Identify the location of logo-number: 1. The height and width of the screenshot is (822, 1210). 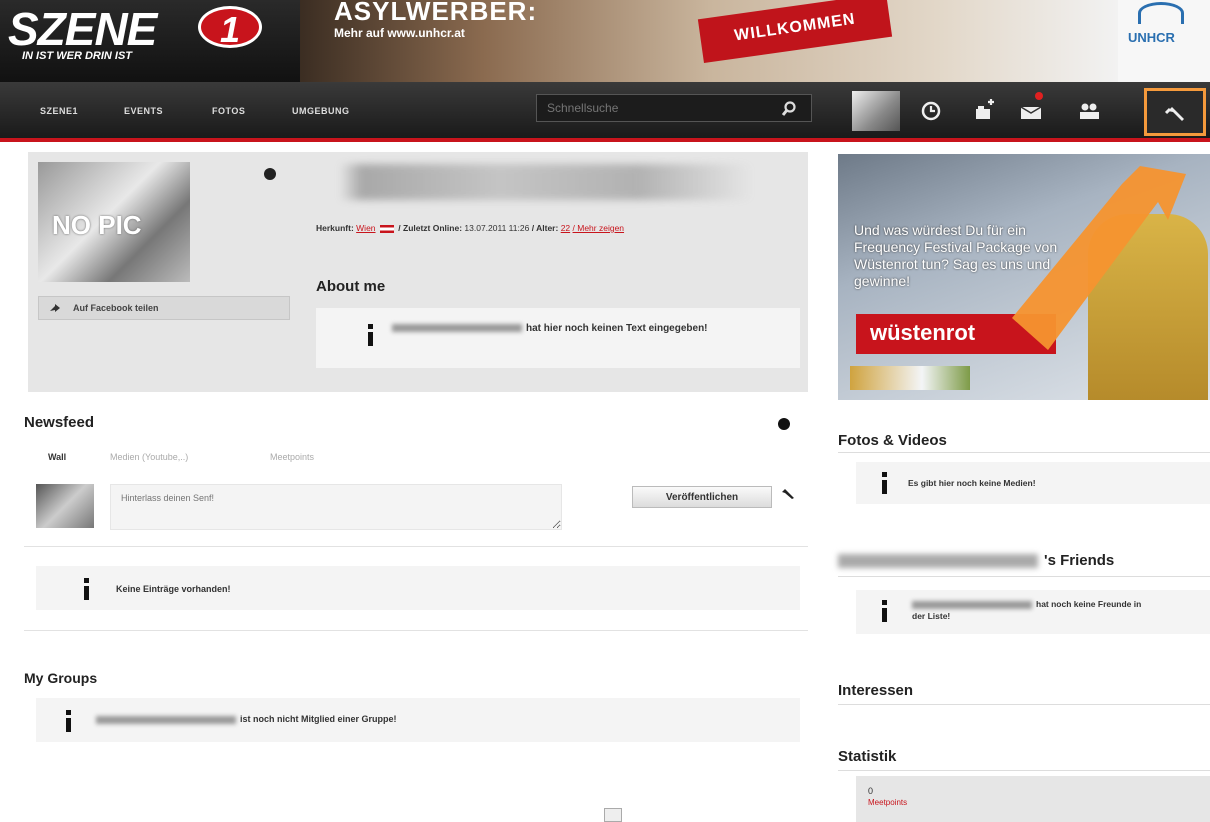
(230, 28).